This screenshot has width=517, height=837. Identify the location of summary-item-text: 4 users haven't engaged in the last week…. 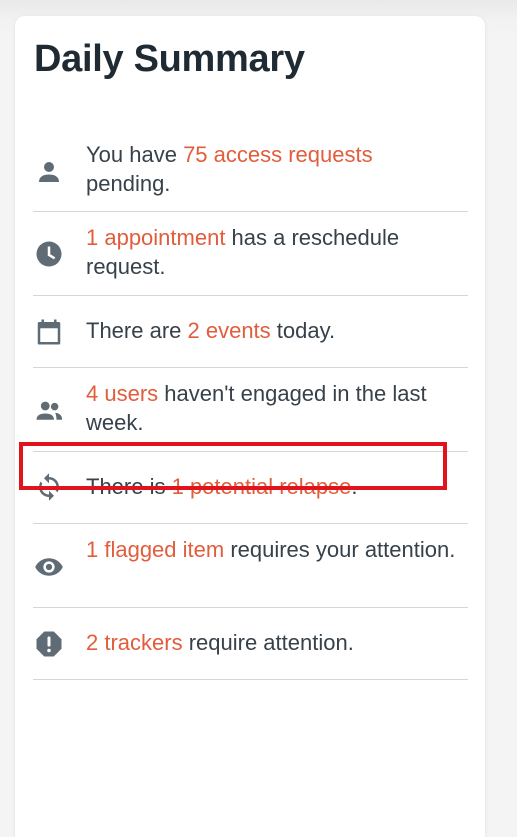
(272, 408).